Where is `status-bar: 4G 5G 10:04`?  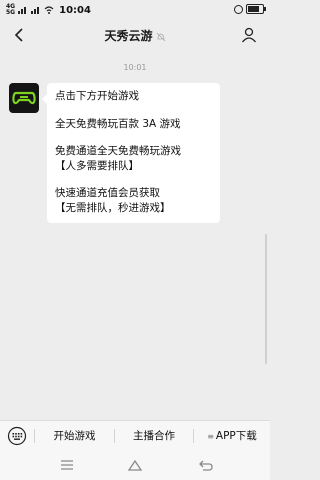 status-bar: 4G 5G 10:04 is located at coordinates (135, 10).